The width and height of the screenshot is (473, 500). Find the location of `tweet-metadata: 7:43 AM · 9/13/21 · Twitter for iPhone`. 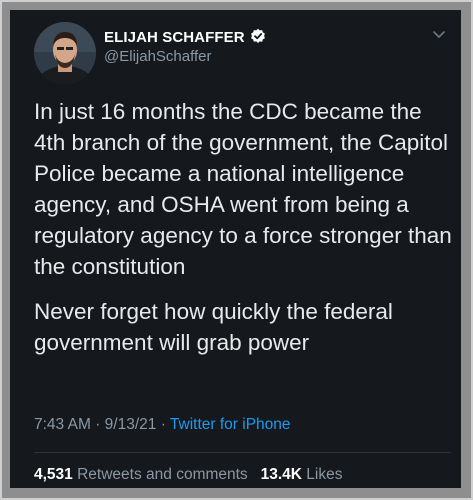

tweet-metadata: 7:43 AM · 9/13/21 · Twitter for iPhone is located at coordinates (162, 425).